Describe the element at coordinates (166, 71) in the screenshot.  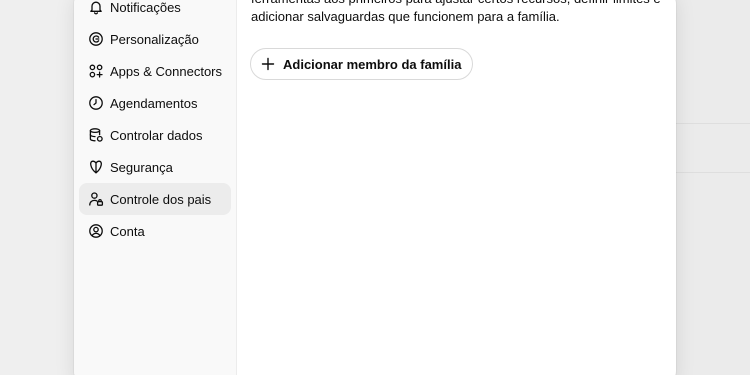
I see `sidebar-item-label: Apps & Connectors` at that location.